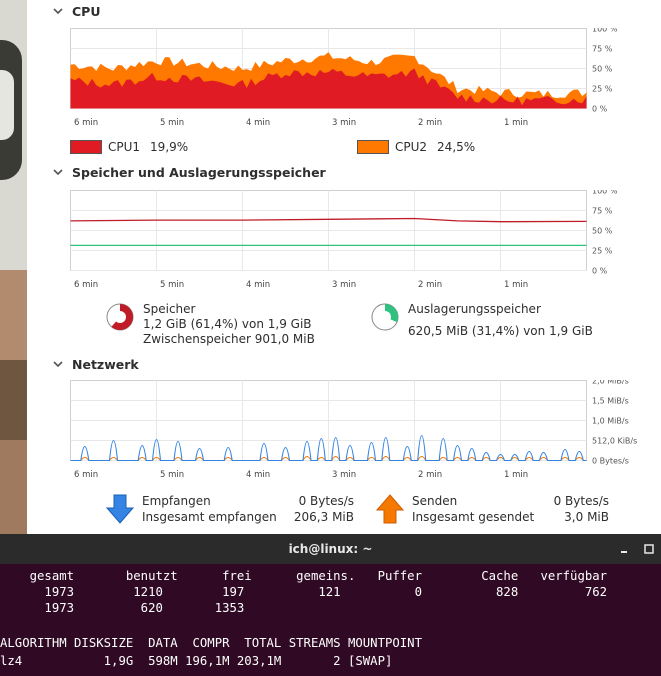 The image size is (661, 676). I want to click on cpu1-legend: CPU1 19,9%, so click(129, 147).